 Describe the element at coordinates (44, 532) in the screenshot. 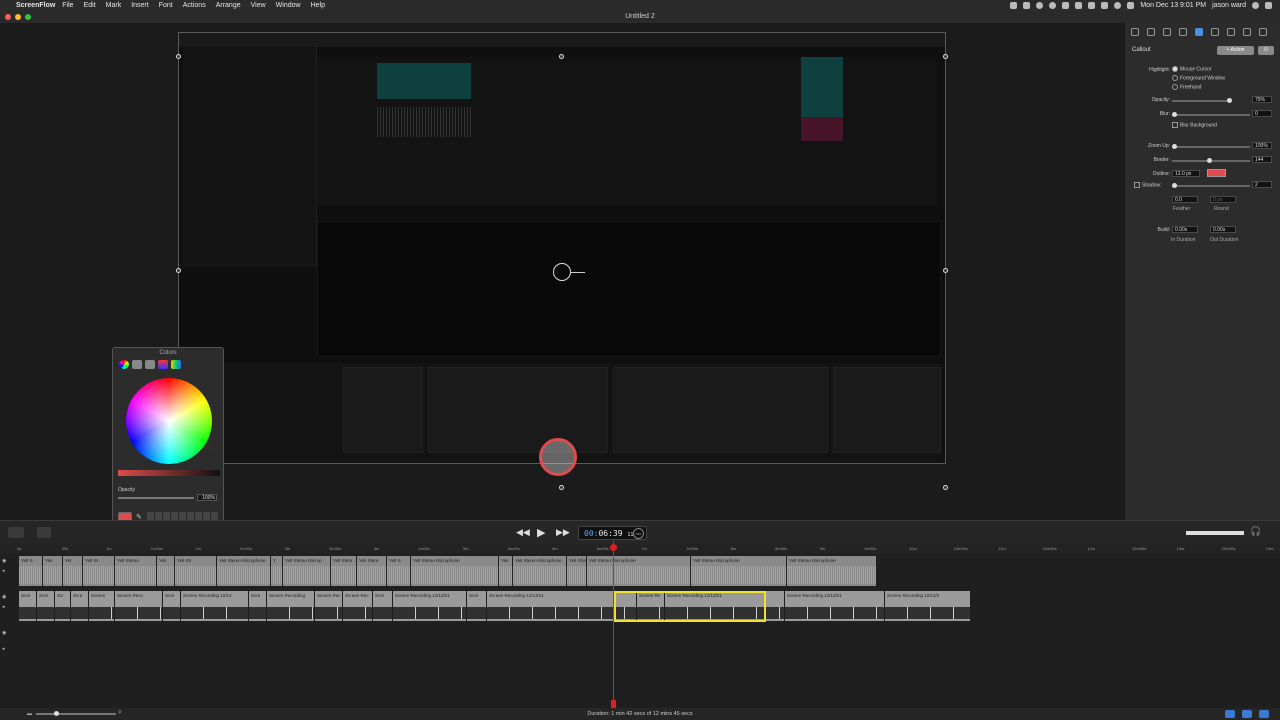

I see `crop-icon` at that location.